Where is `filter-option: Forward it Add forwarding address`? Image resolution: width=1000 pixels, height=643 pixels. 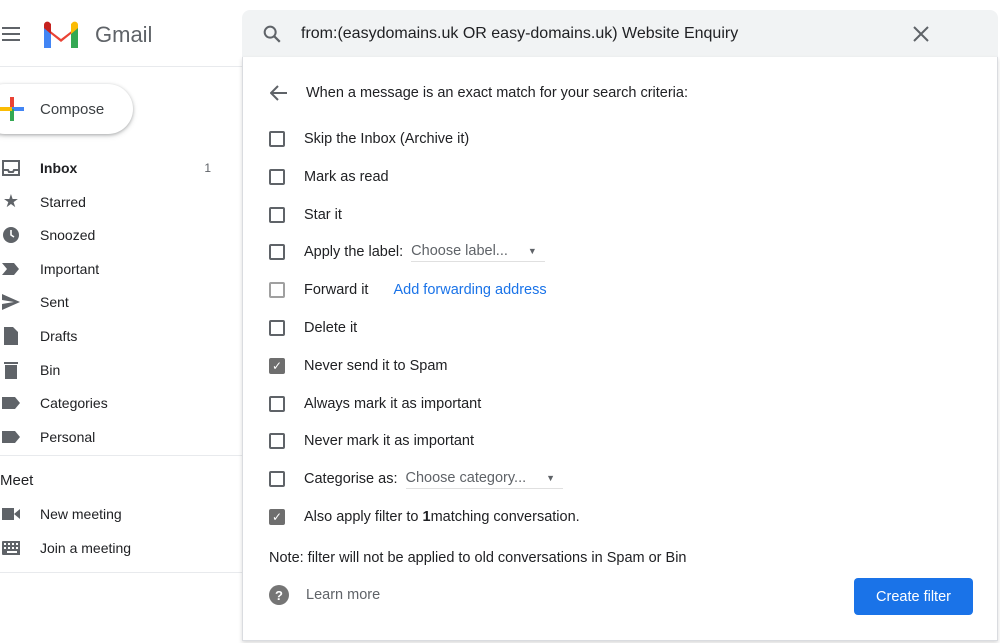
filter-option: Forward it Add forwarding address is located at coordinates (408, 290).